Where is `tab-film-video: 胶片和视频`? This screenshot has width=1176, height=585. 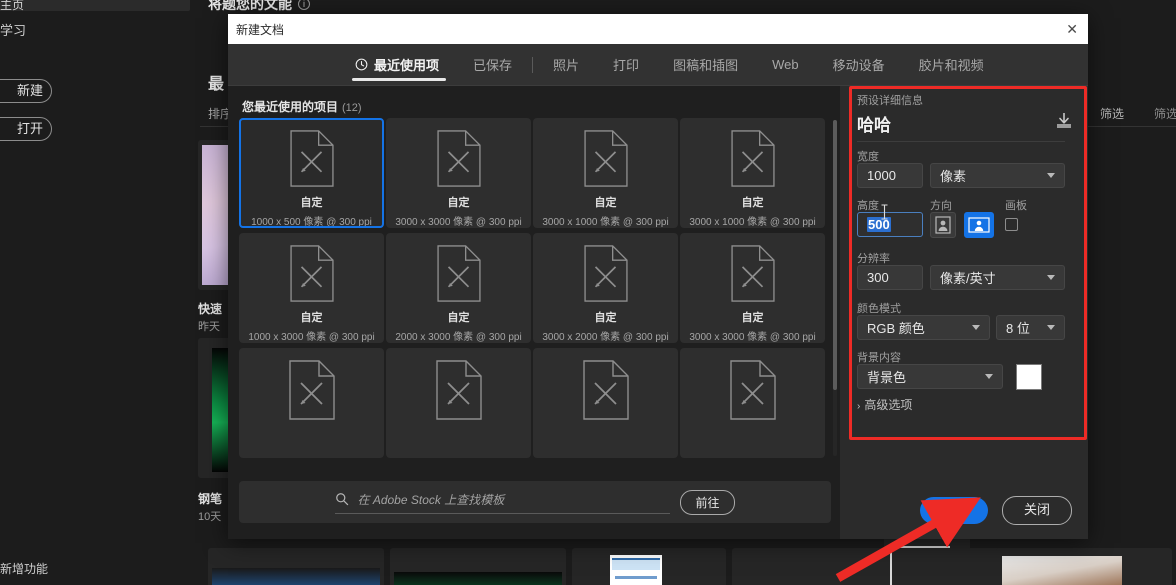
tab-film-video: 胶片和视频 is located at coordinates (951, 65).